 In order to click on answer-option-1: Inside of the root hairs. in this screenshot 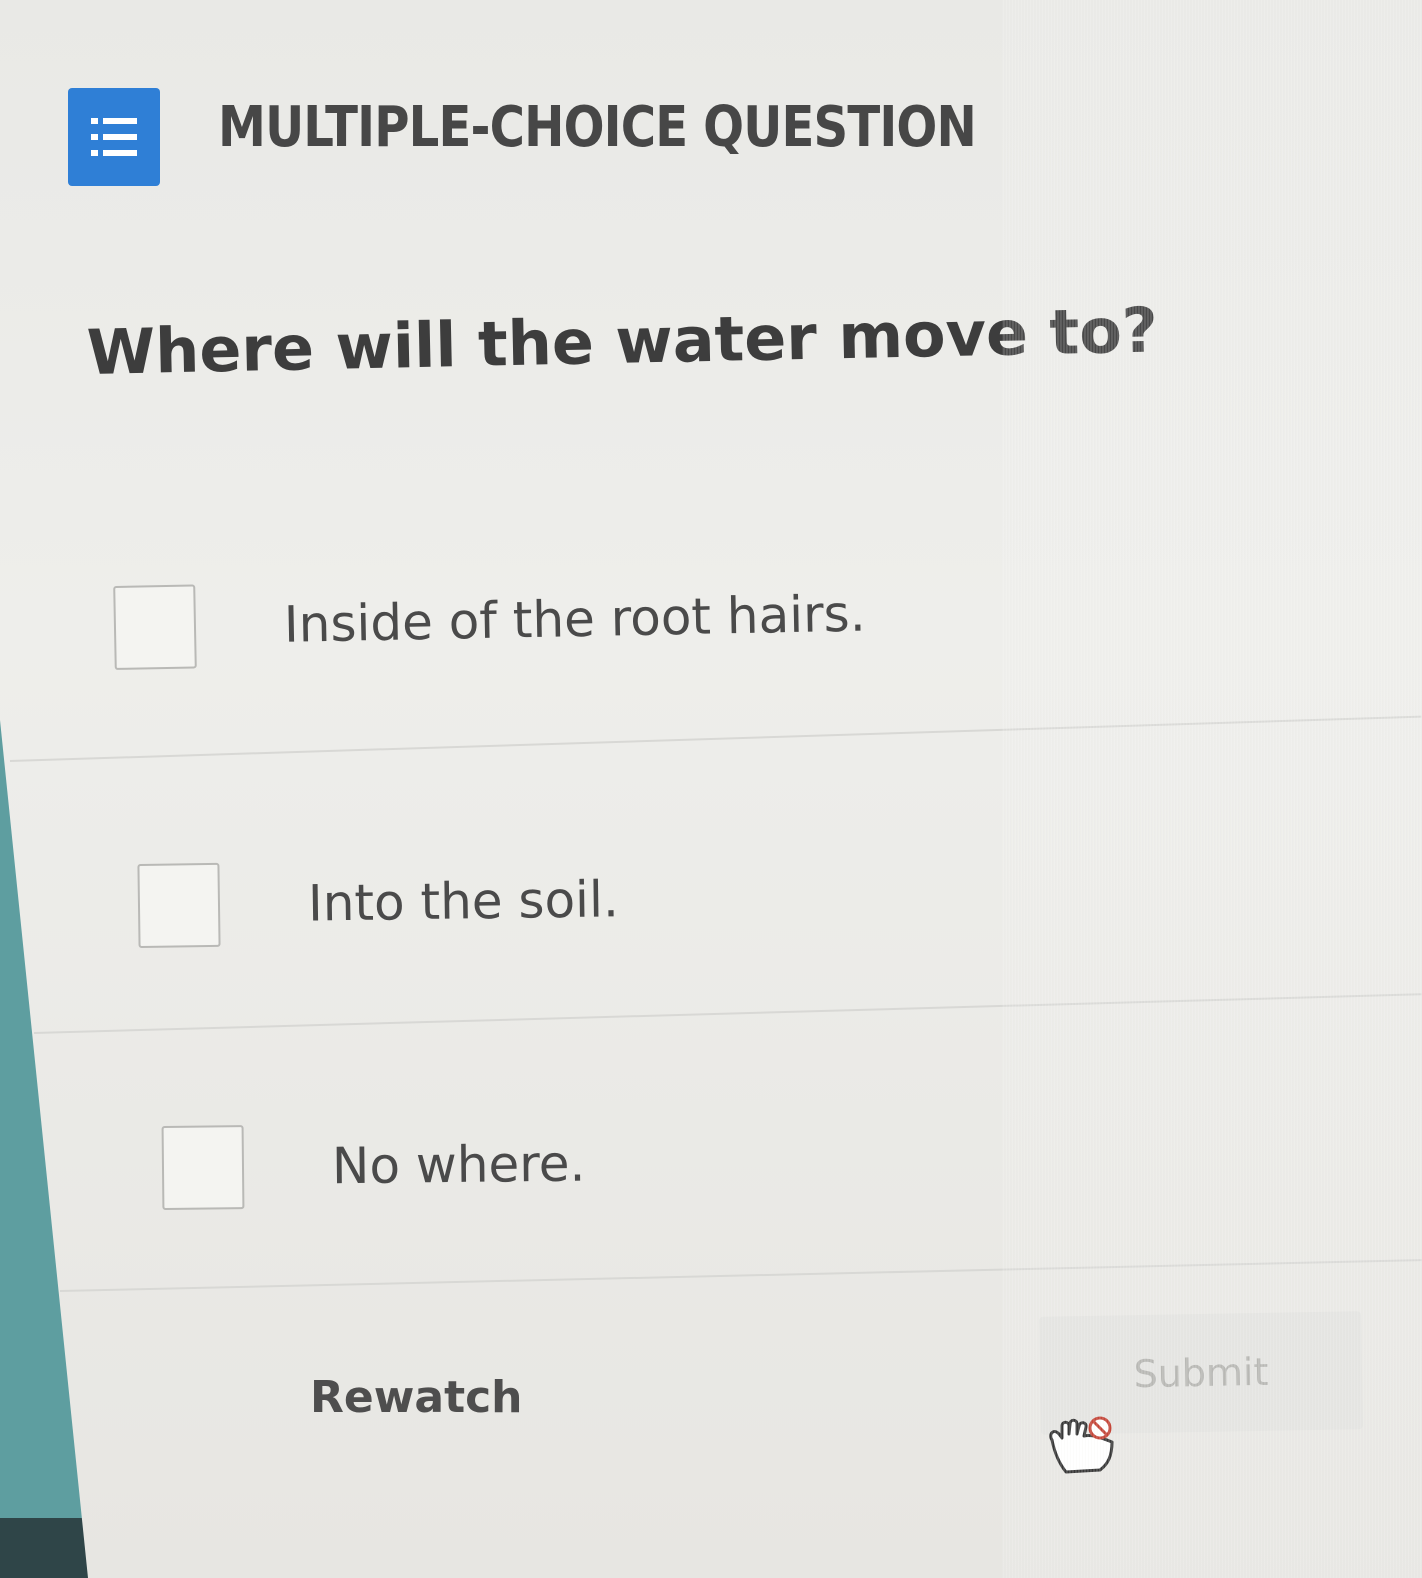, I will do `click(489, 621)`.